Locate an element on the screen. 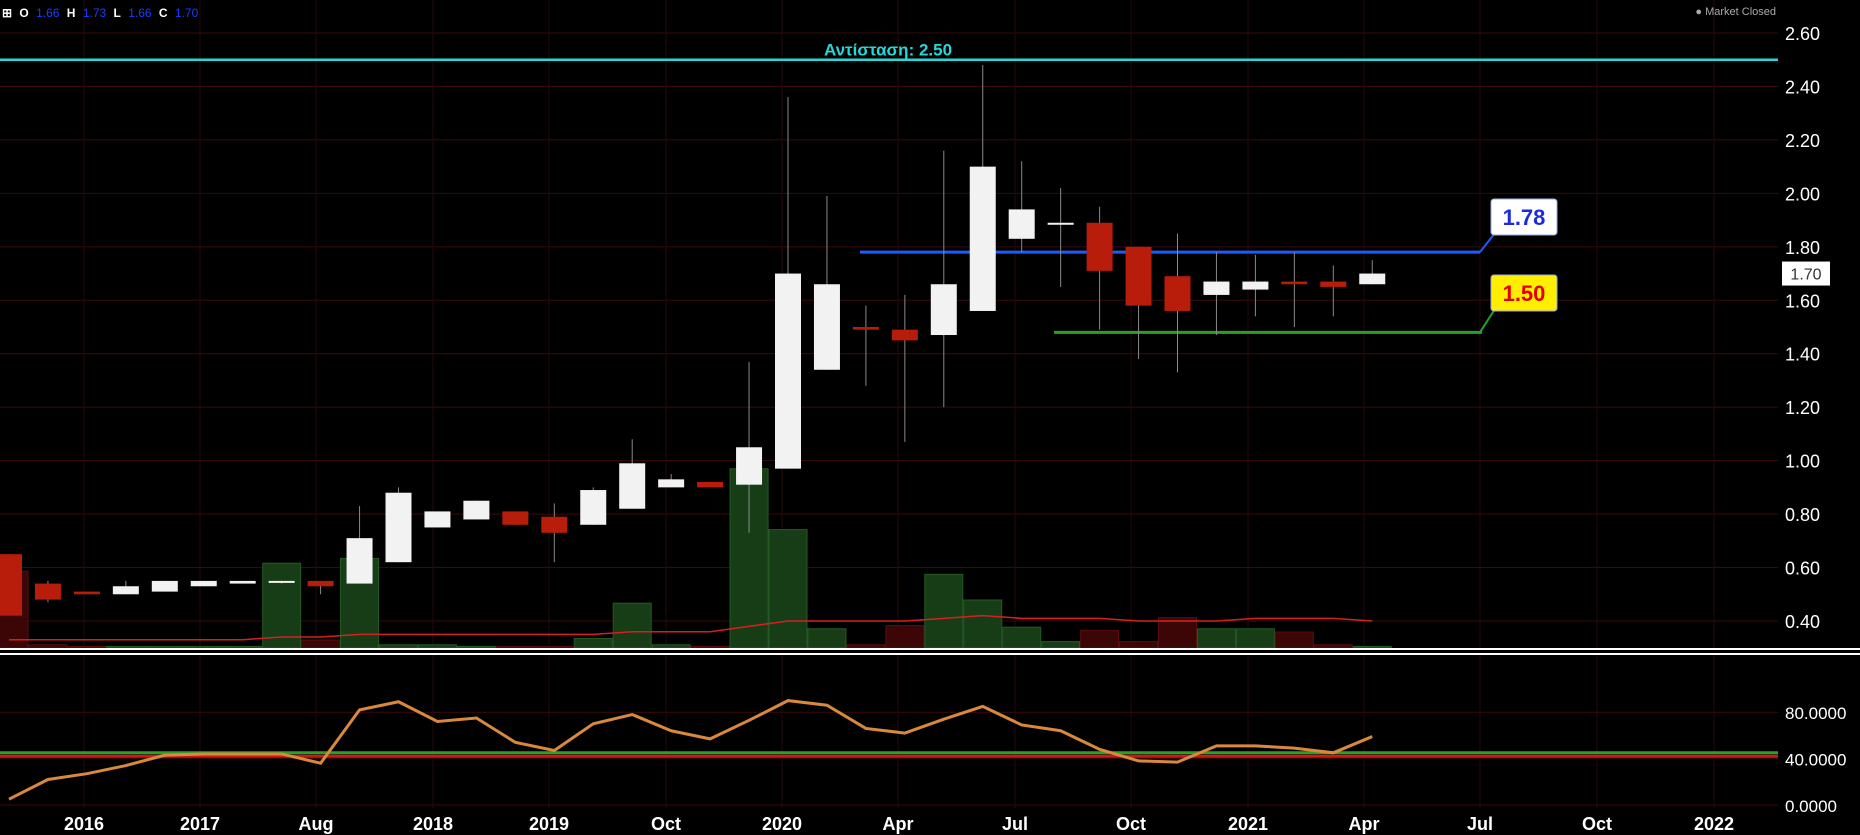 The image size is (1860, 835). x-tick-label: Aug is located at coordinates (316, 824).